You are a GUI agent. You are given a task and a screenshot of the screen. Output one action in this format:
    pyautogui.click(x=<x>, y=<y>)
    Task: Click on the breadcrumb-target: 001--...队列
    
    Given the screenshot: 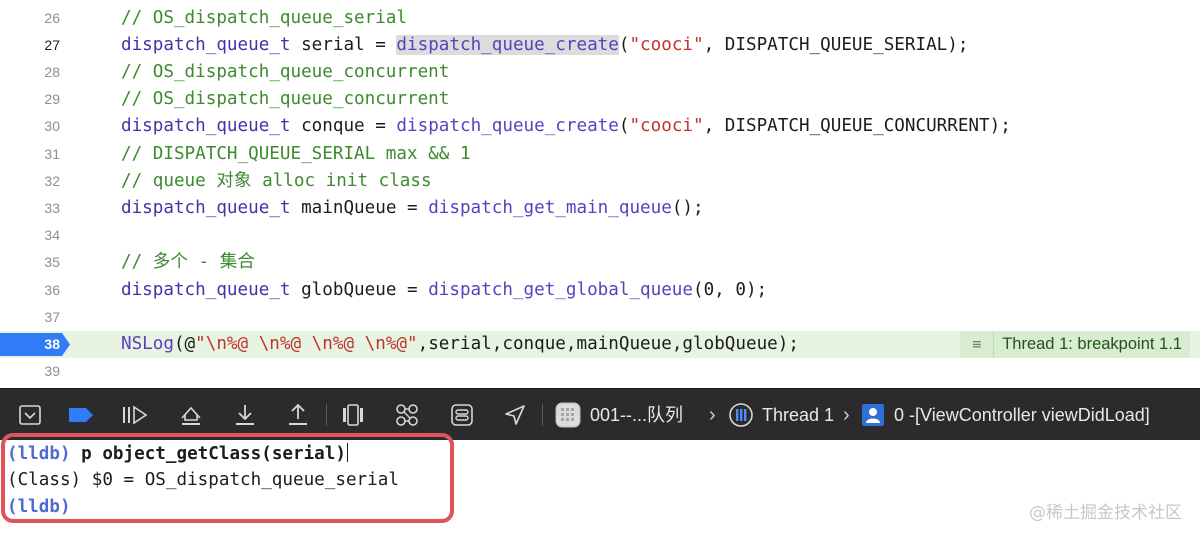 What is the action you would take?
    pyautogui.click(x=636, y=415)
    